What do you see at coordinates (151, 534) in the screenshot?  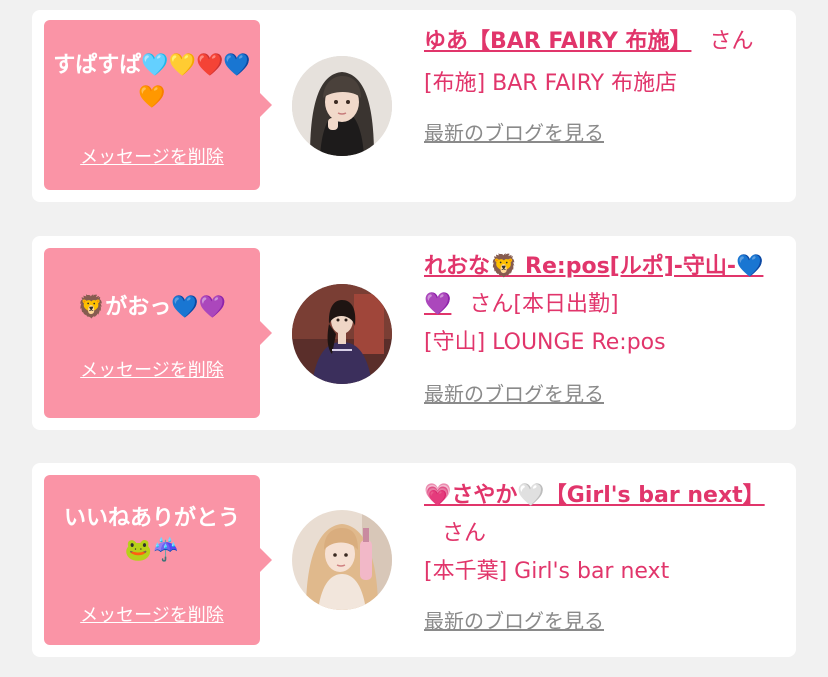 I see `message-text: いいねありがとう🐸☔️` at bounding box center [151, 534].